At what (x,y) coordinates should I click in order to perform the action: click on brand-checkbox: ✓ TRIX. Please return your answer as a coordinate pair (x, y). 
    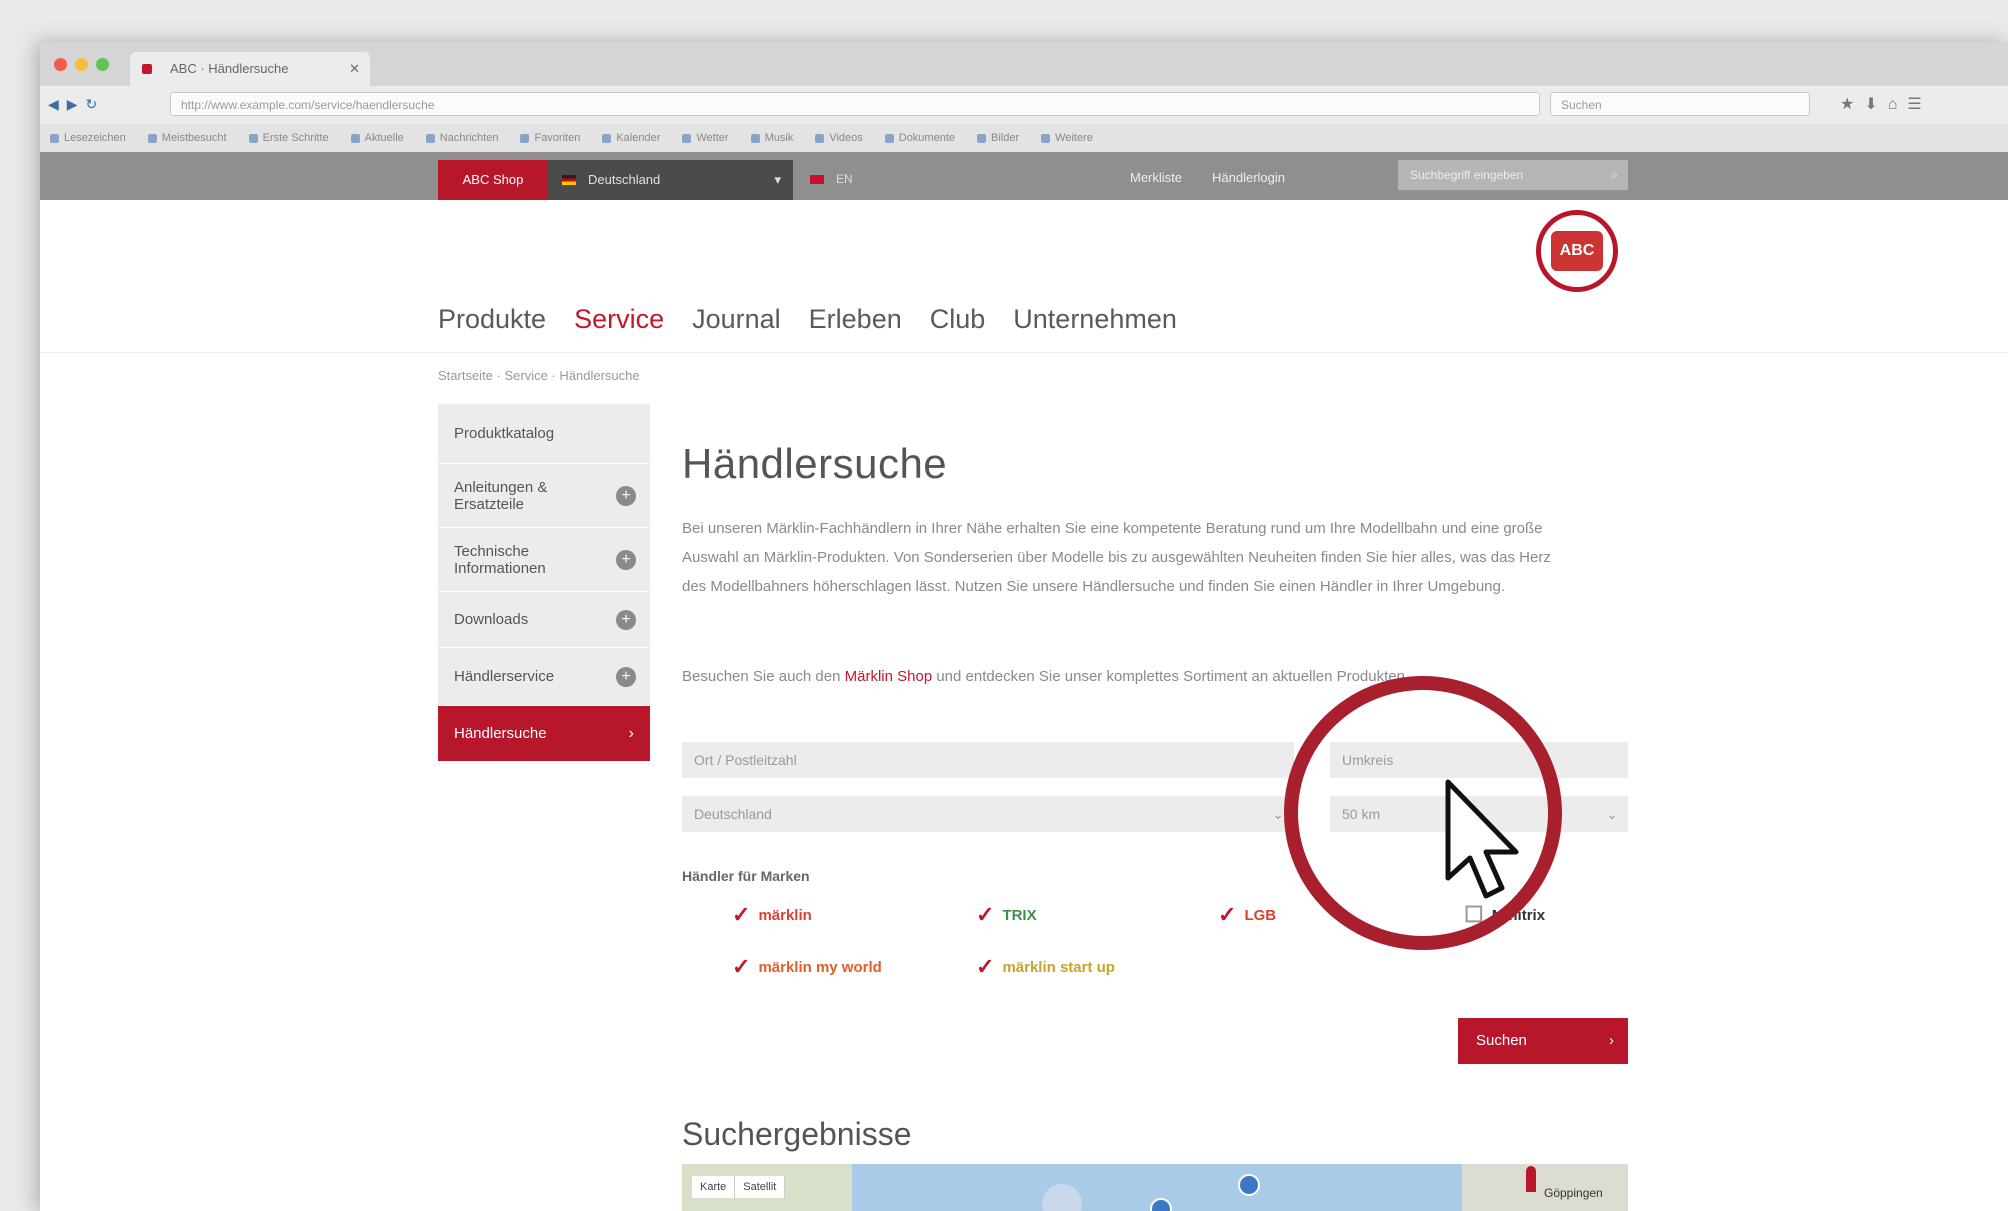
    Looking at the image, I should click on (1006, 915).